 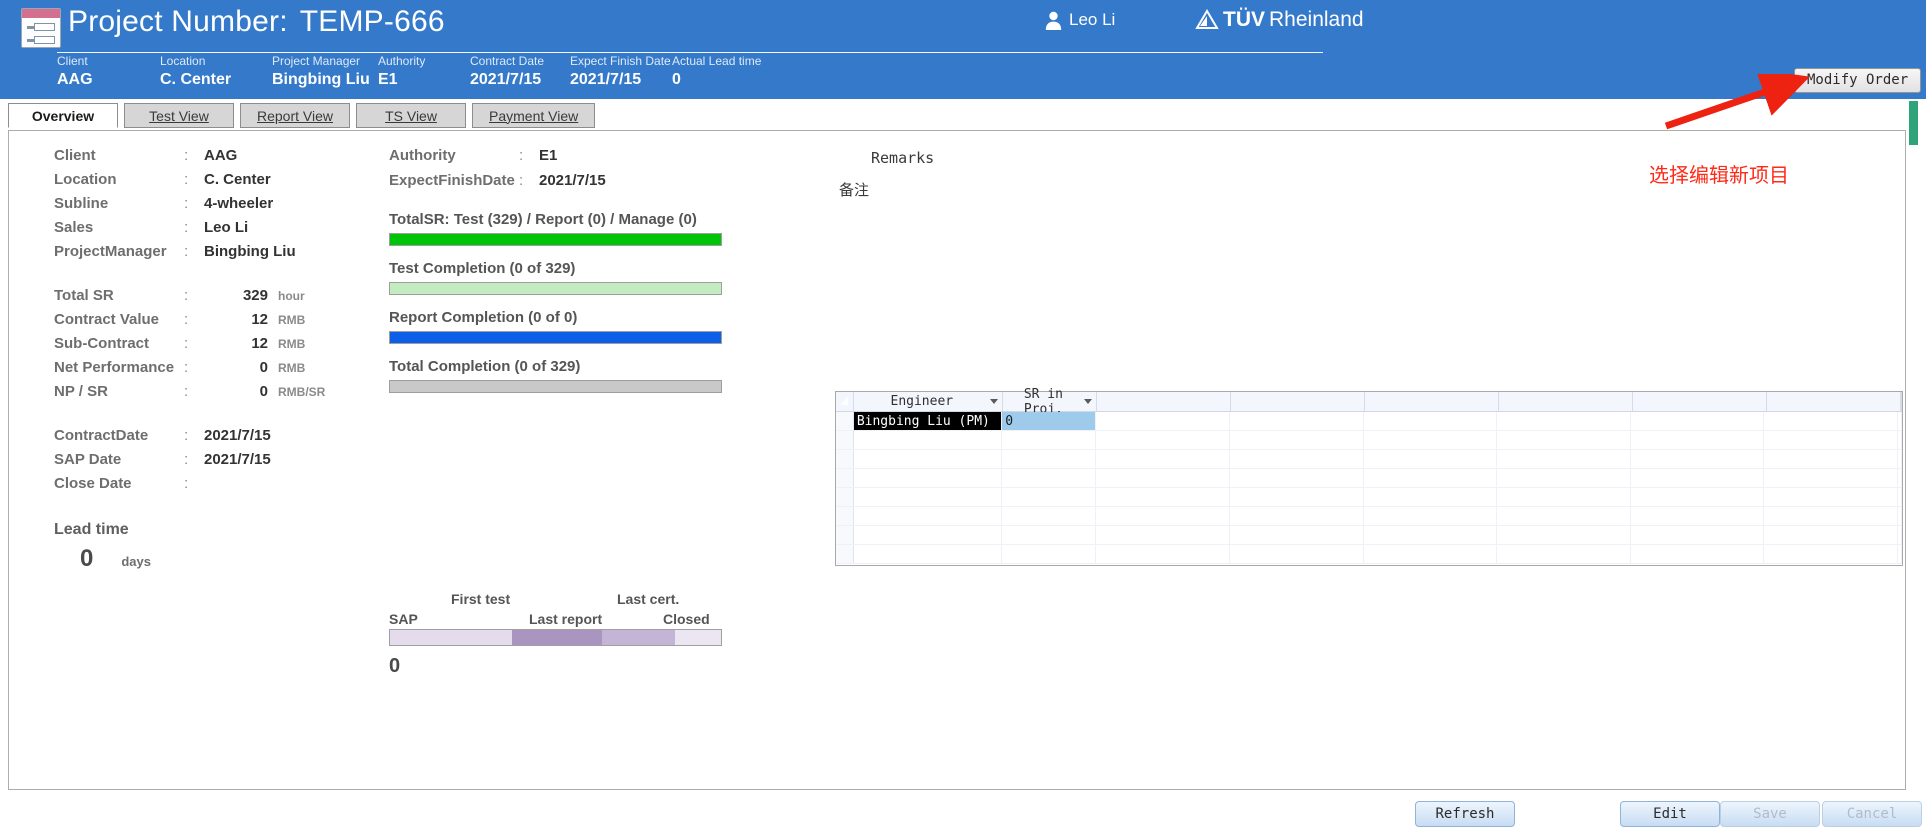 I want to click on tab-payment-view: Payment View, so click(x=534, y=115).